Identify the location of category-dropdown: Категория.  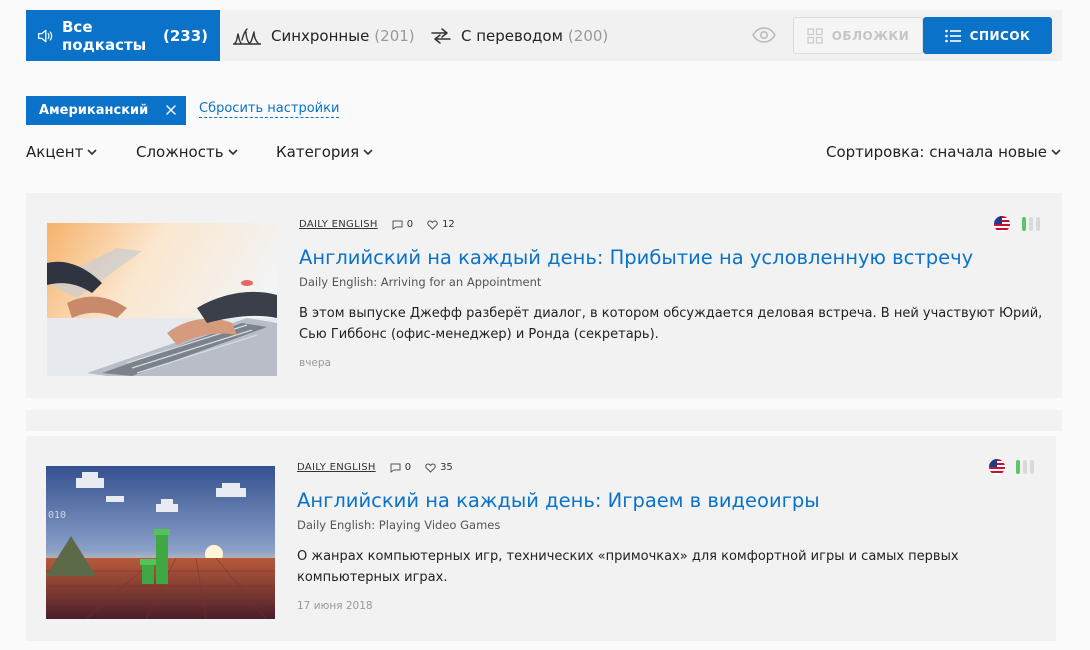
(324, 152).